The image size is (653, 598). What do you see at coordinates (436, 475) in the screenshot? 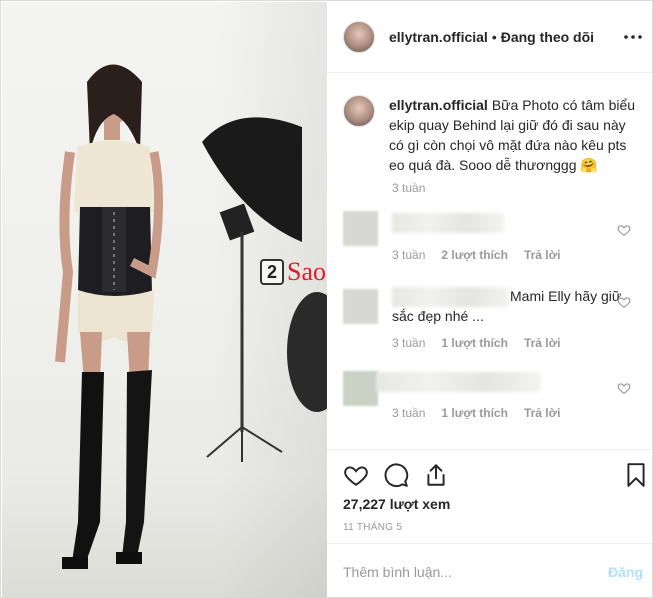
I see `share-icon` at bounding box center [436, 475].